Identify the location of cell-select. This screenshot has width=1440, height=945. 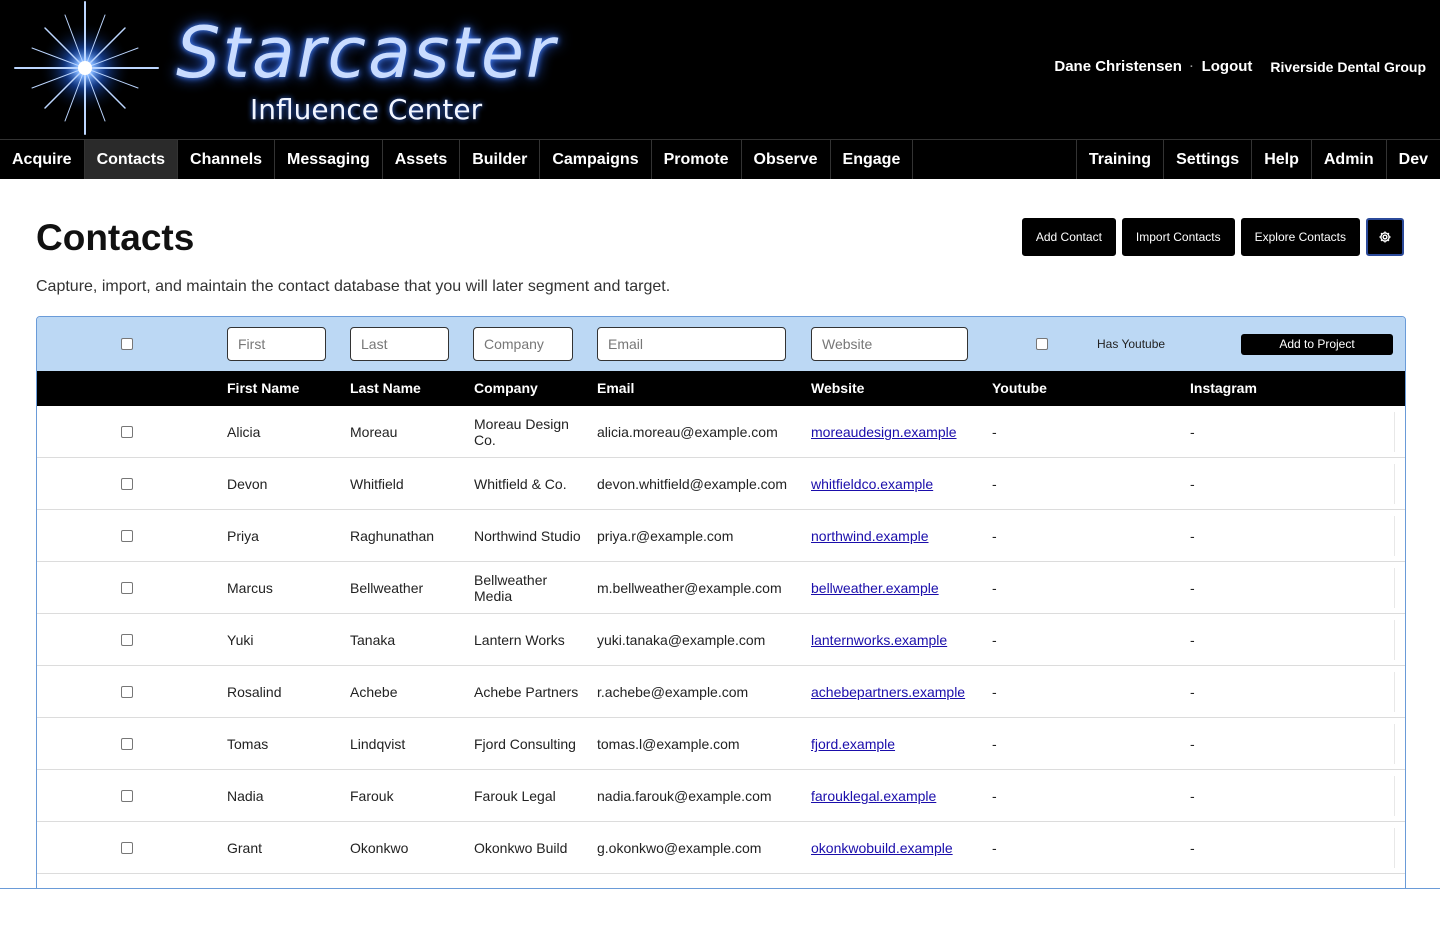
(127, 796).